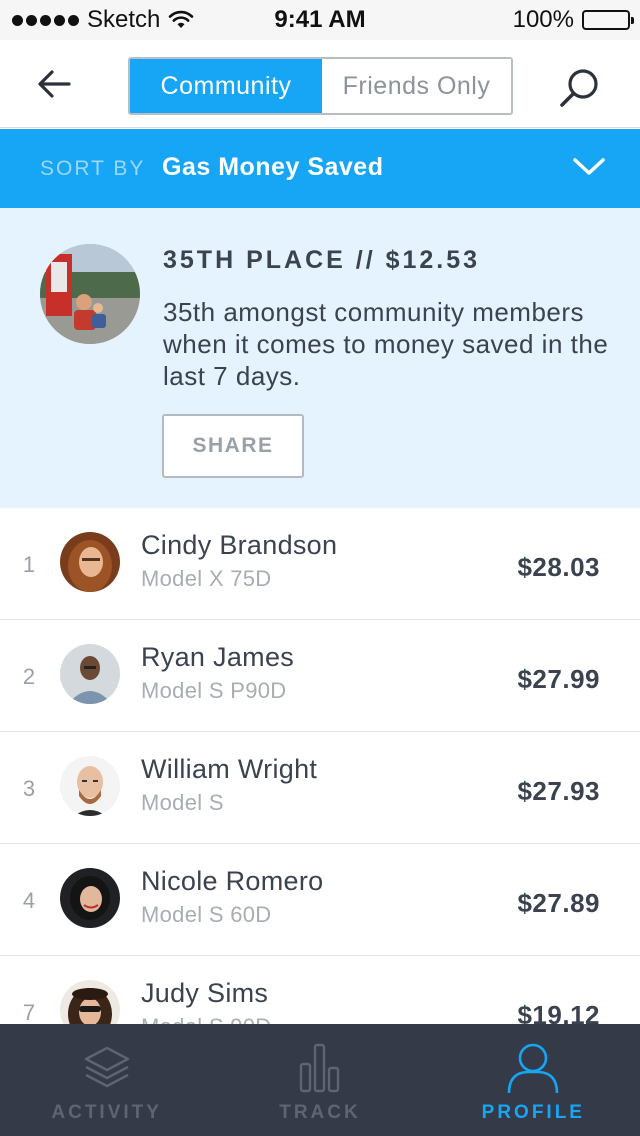 The image size is (640, 1136). What do you see at coordinates (320, 564) in the screenshot?
I see `table-row: 1 Cindy Brandson Model X 75D $28.03` at bounding box center [320, 564].